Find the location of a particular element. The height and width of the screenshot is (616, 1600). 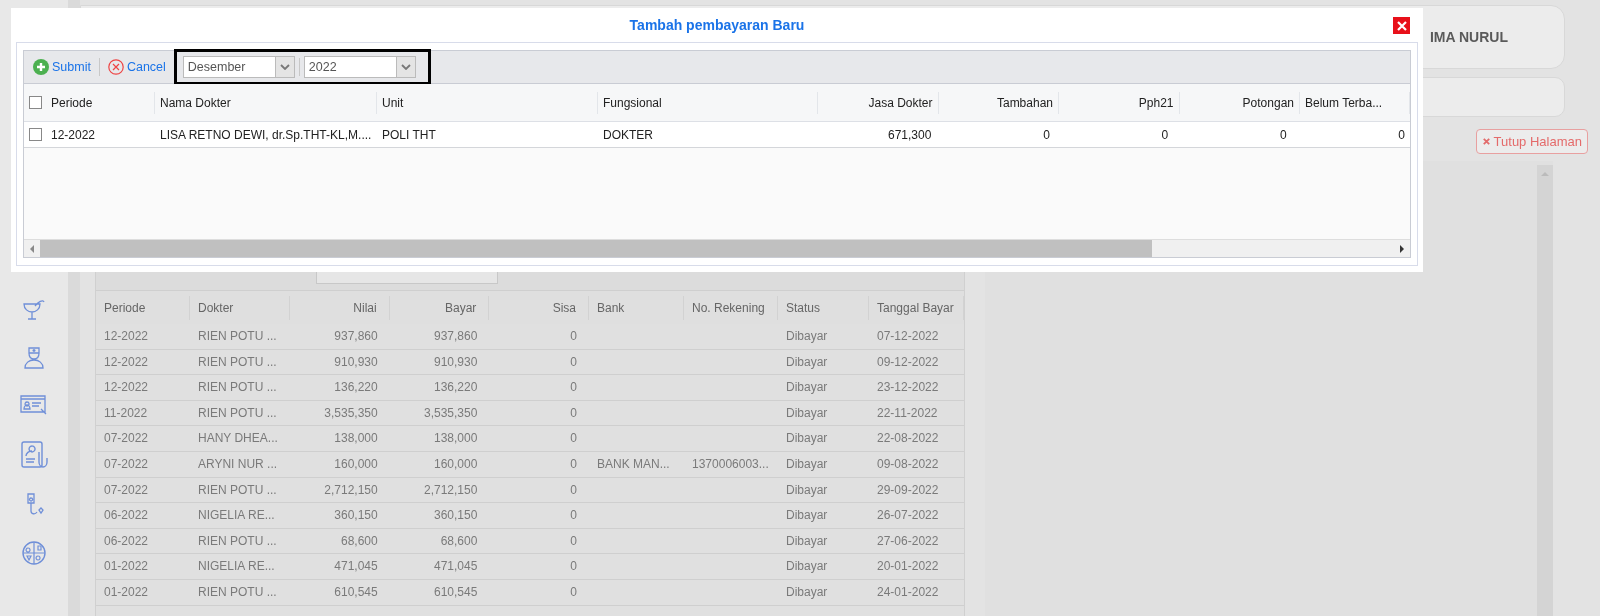

table-cell: 136,220 is located at coordinates (340, 388).